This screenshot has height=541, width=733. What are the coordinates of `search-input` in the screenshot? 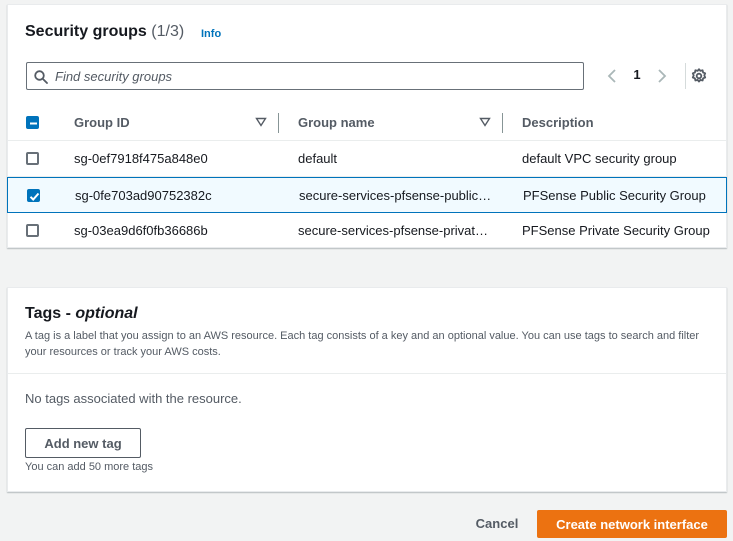 It's located at (315, 76).